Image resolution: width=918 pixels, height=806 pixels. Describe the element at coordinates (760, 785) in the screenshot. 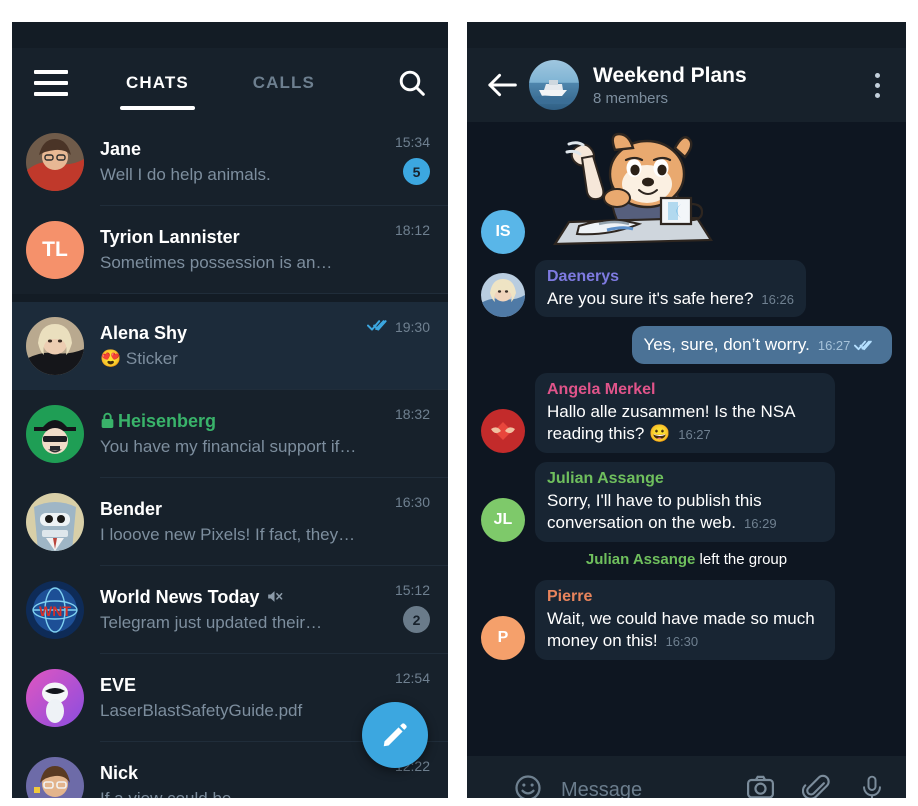

I see `camera-icon` at that location.